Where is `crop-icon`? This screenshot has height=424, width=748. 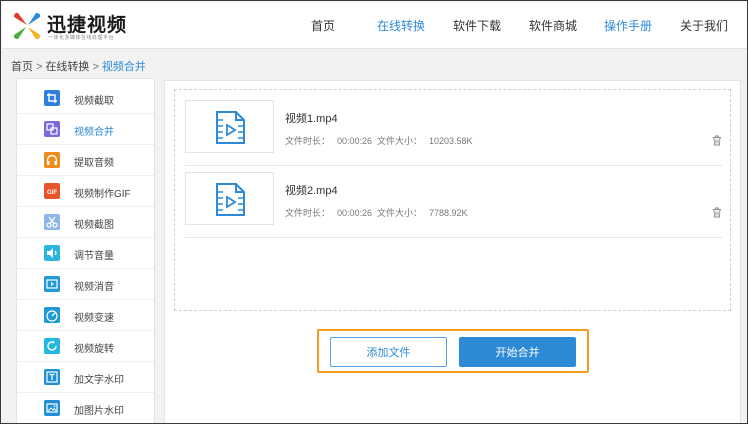 crop-icon is located at coordinates (52, 98).